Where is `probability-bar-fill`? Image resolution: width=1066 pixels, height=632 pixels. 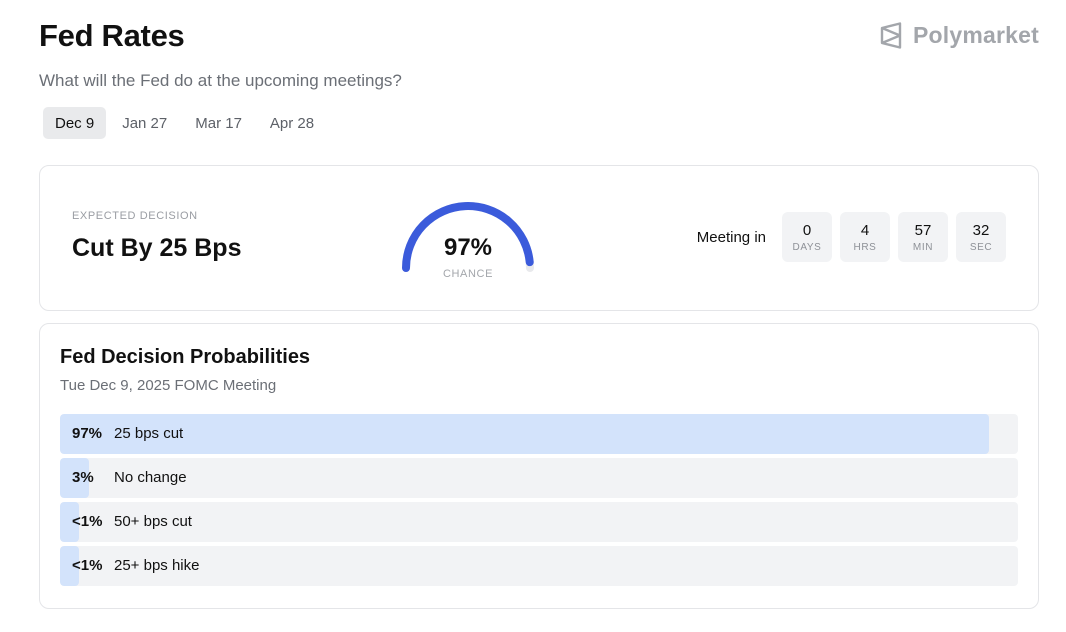 probability-bar-fill is located at coordinates (525, 434).